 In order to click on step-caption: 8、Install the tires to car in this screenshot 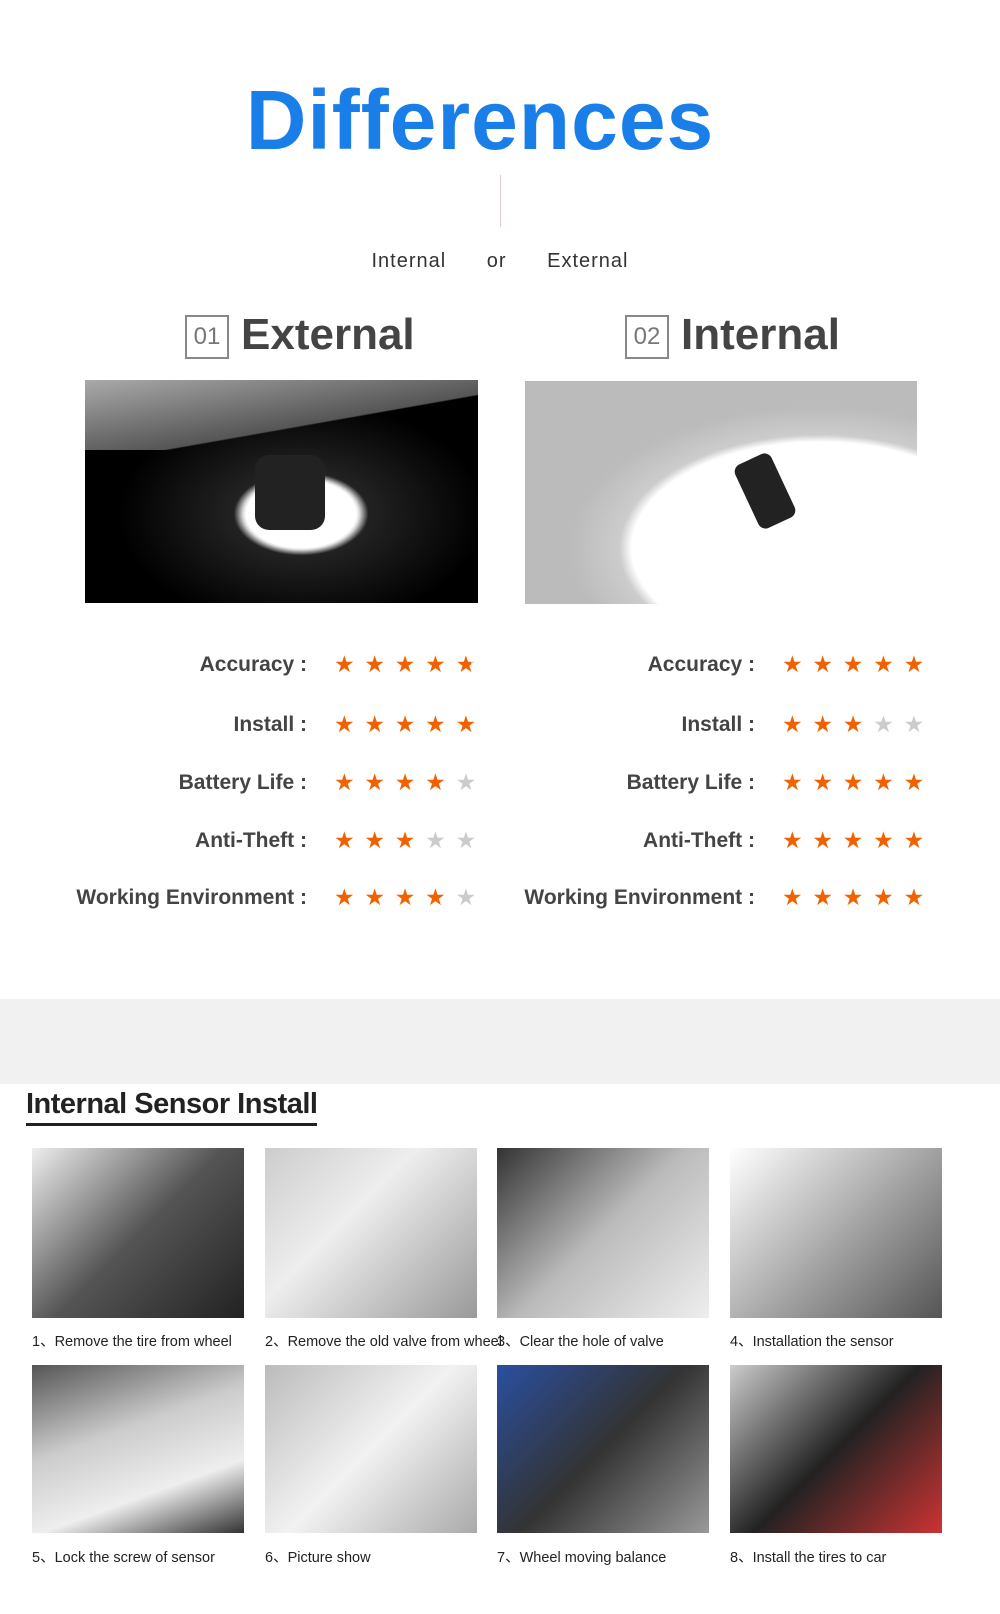, I will do `click(808, 1558)`.